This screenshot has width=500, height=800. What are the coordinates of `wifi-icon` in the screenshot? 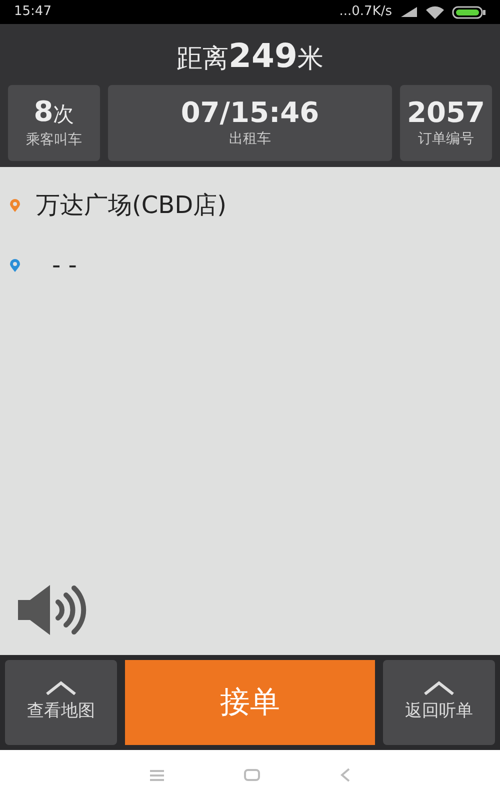 It's located at (435, 12).